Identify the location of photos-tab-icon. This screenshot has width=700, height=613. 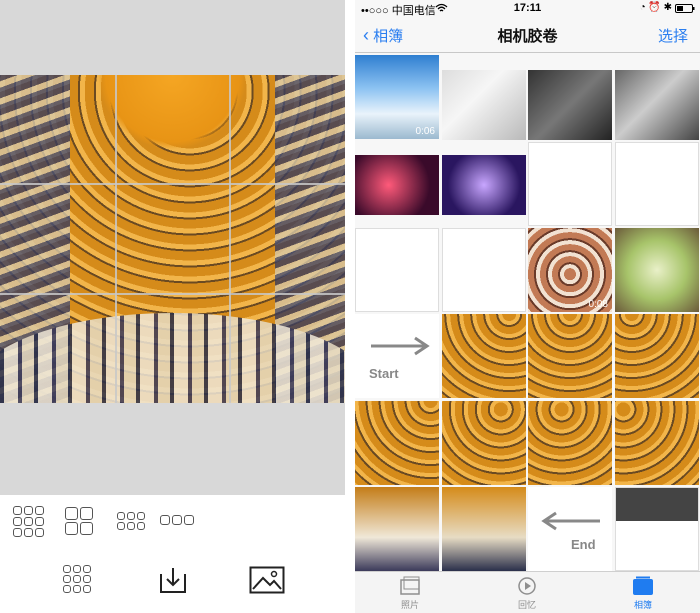
(410, 585).